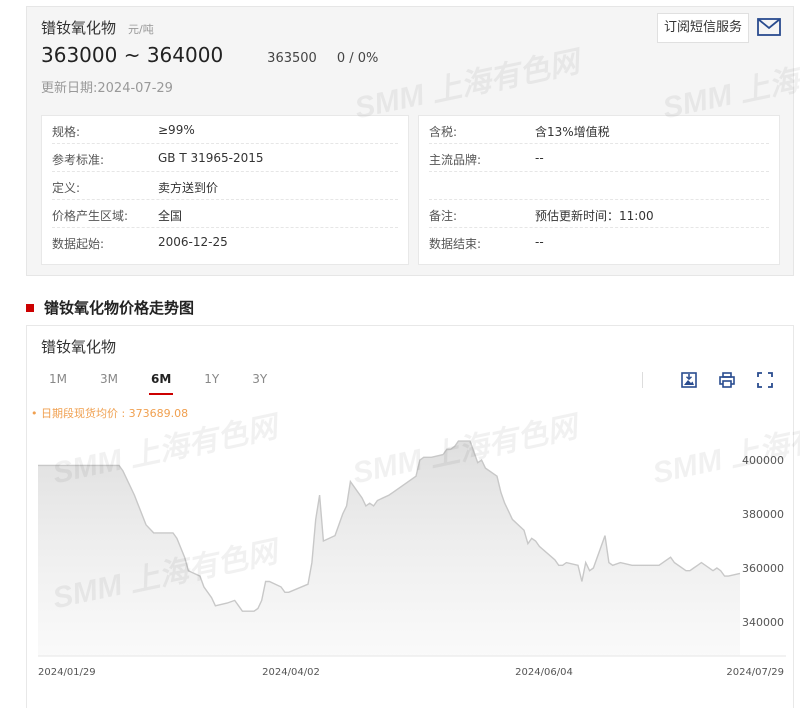  I want to click on y-tick-label: 340000, so click(763, 622).